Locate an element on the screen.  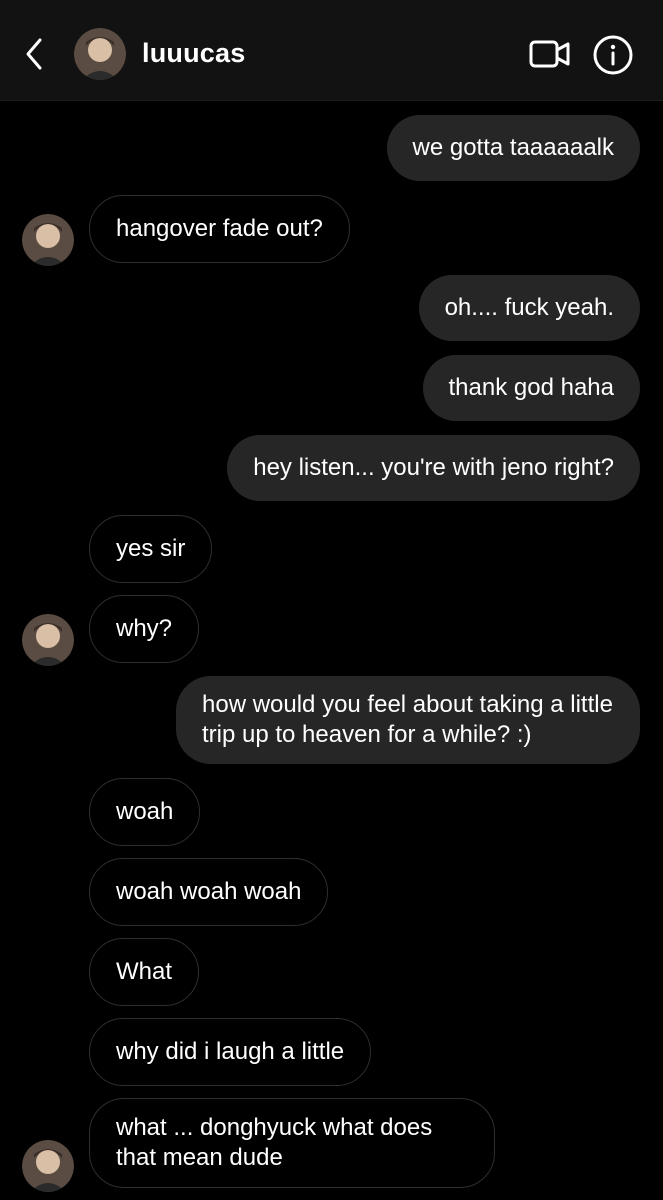
video-call-button is located at coordinates (550, 54).